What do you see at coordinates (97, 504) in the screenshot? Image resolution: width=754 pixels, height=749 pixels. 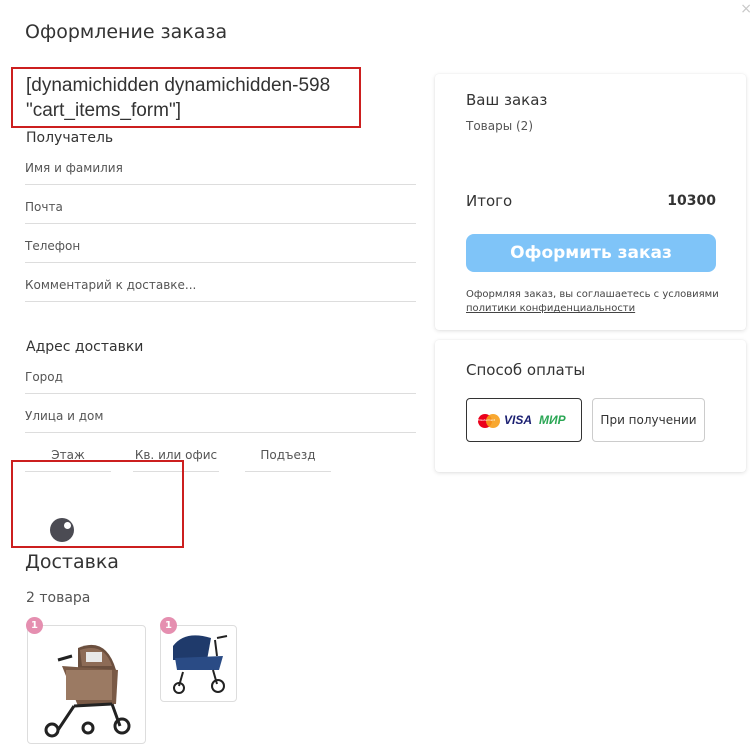 I see `highlight-box-loader` at bounding box center [97, 504].